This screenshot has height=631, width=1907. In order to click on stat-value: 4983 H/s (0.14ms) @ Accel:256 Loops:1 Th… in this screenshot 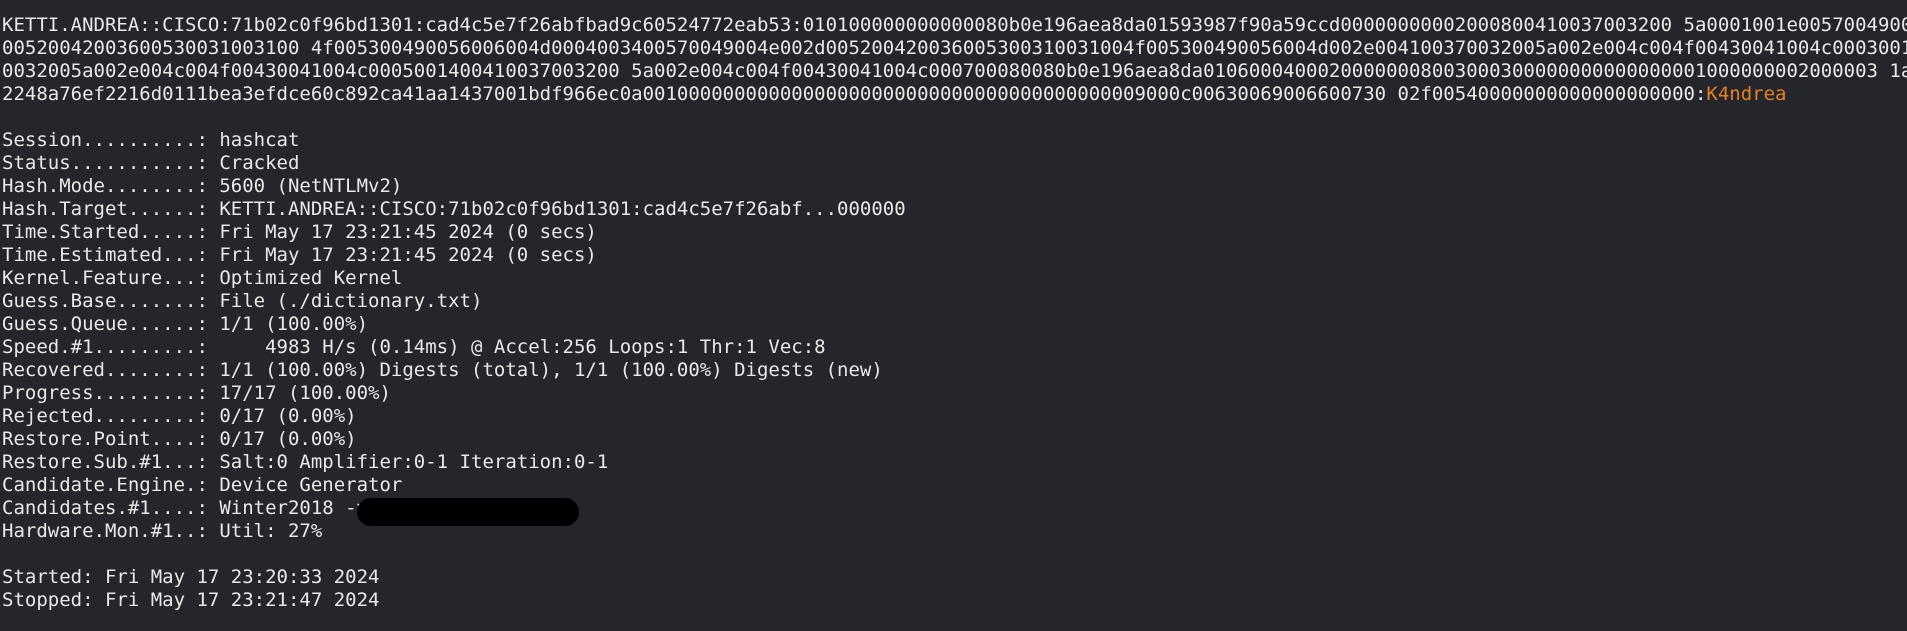, I will do `click(522, 347)`.